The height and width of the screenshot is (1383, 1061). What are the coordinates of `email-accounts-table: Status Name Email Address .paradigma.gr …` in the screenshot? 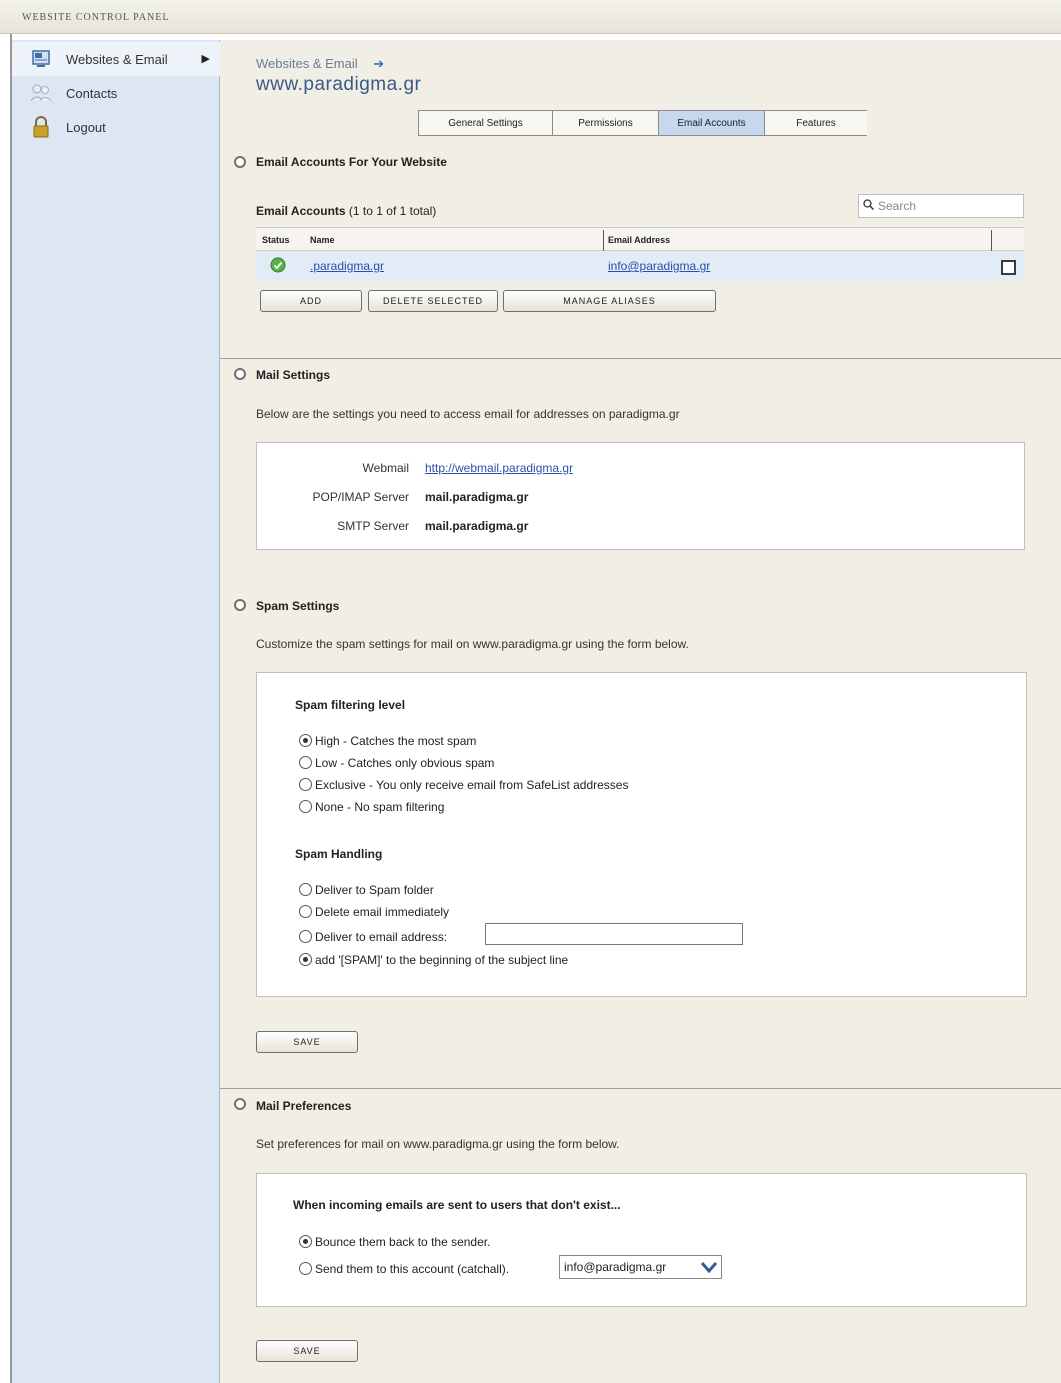 It's located at (640, 254).